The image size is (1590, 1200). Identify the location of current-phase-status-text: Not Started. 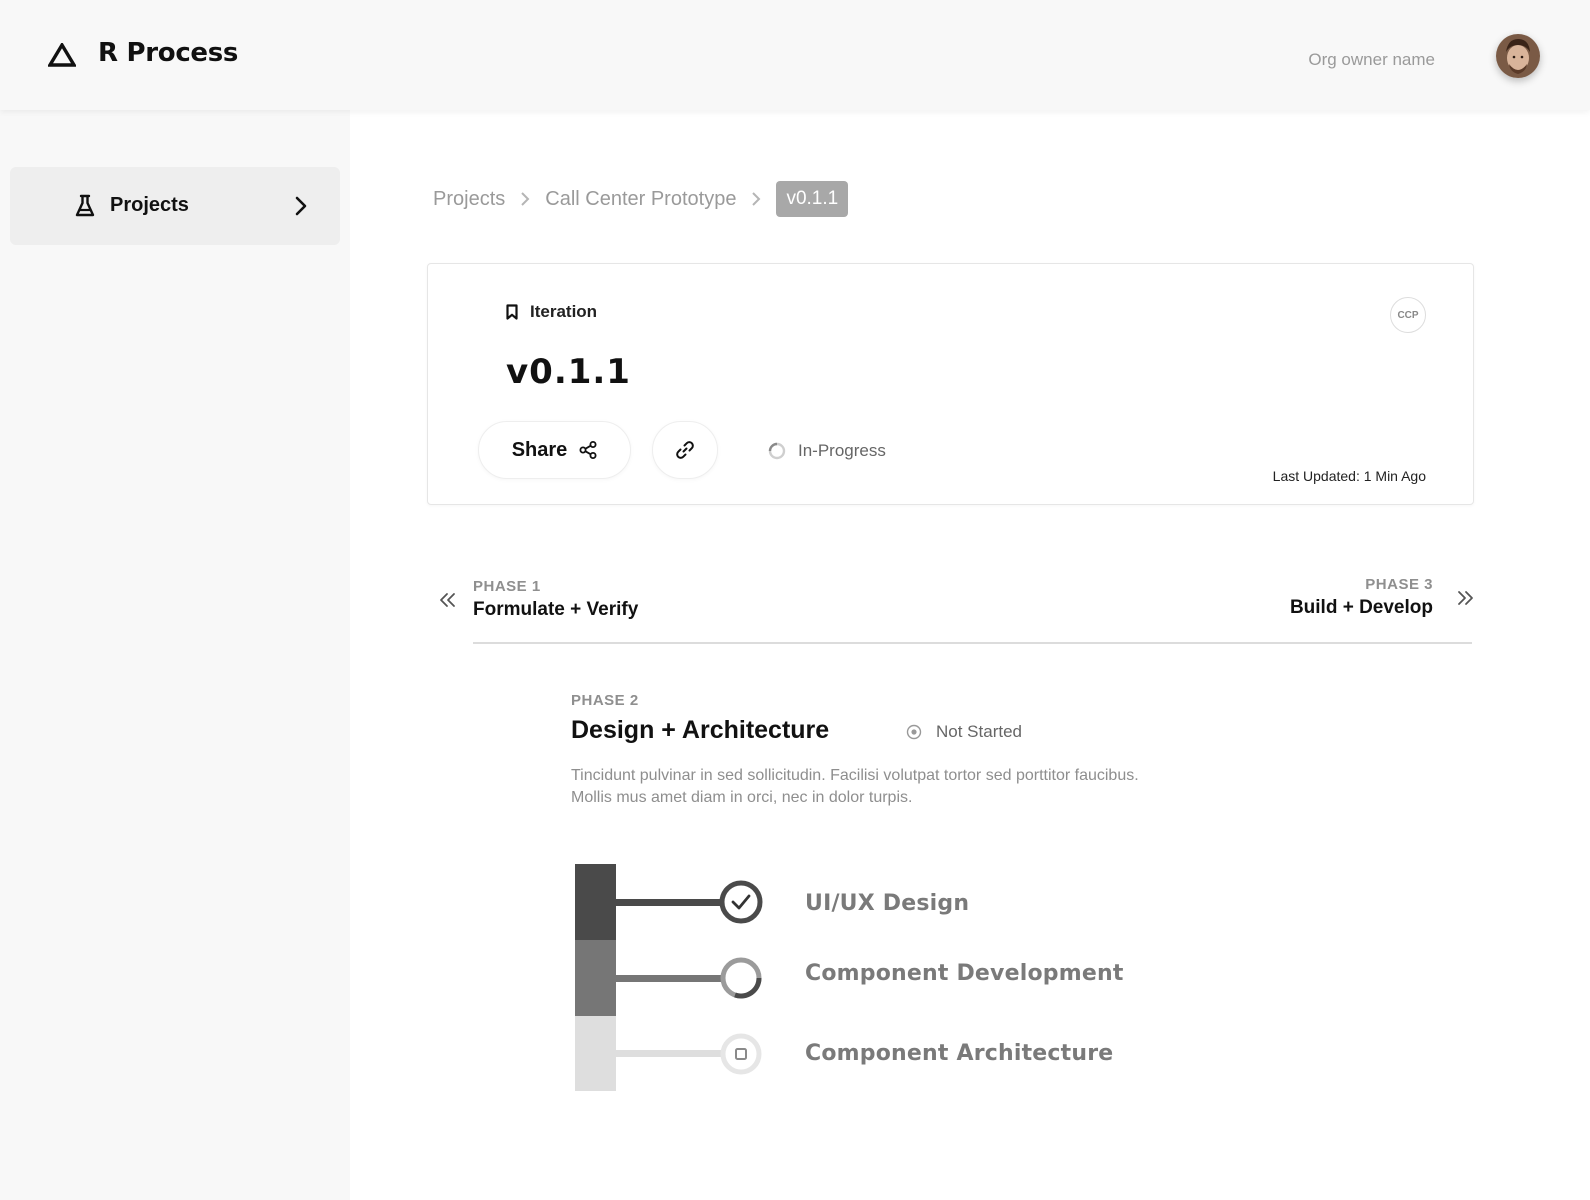
(979, 731).